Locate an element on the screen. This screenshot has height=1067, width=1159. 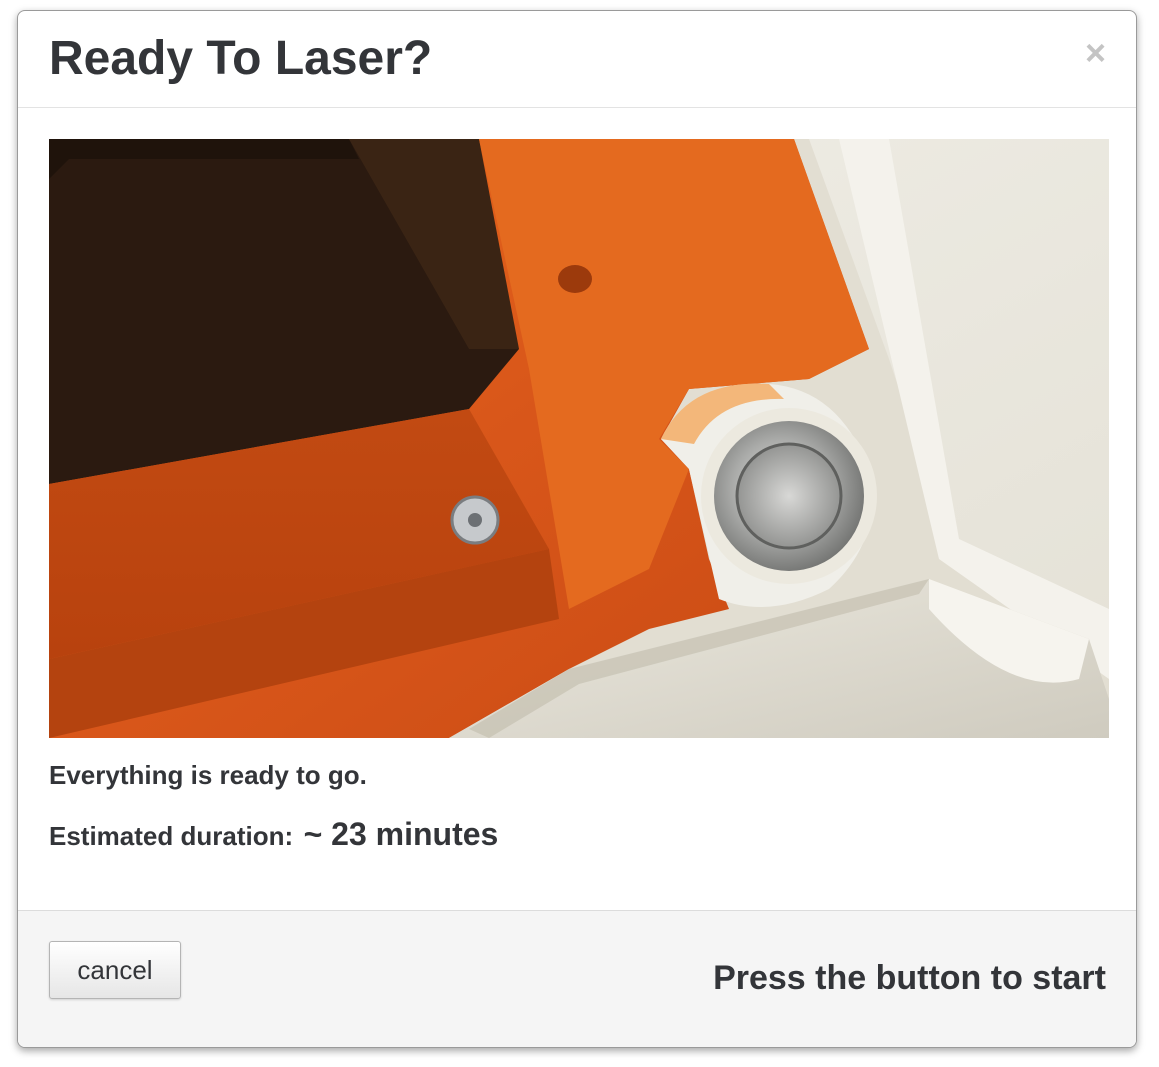
dialog-title: Ready To Laser? is located at coordinates (241, 58).